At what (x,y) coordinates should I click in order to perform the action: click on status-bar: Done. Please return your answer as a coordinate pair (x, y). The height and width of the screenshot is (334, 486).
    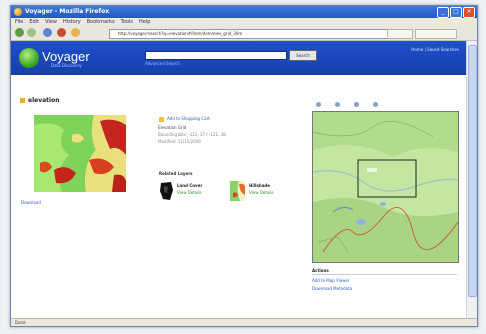
    Looking at the image, I should click on (244, 322).